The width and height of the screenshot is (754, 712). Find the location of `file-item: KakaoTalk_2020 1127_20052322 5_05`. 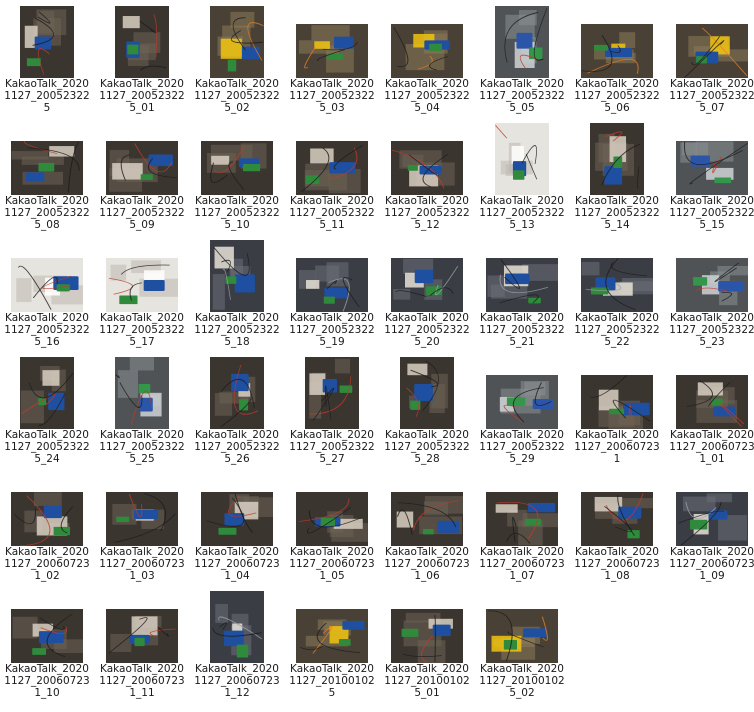

file-item: KakaoTalk_2020 1127_20052322 5_05 is located at coordinates (522, 58).